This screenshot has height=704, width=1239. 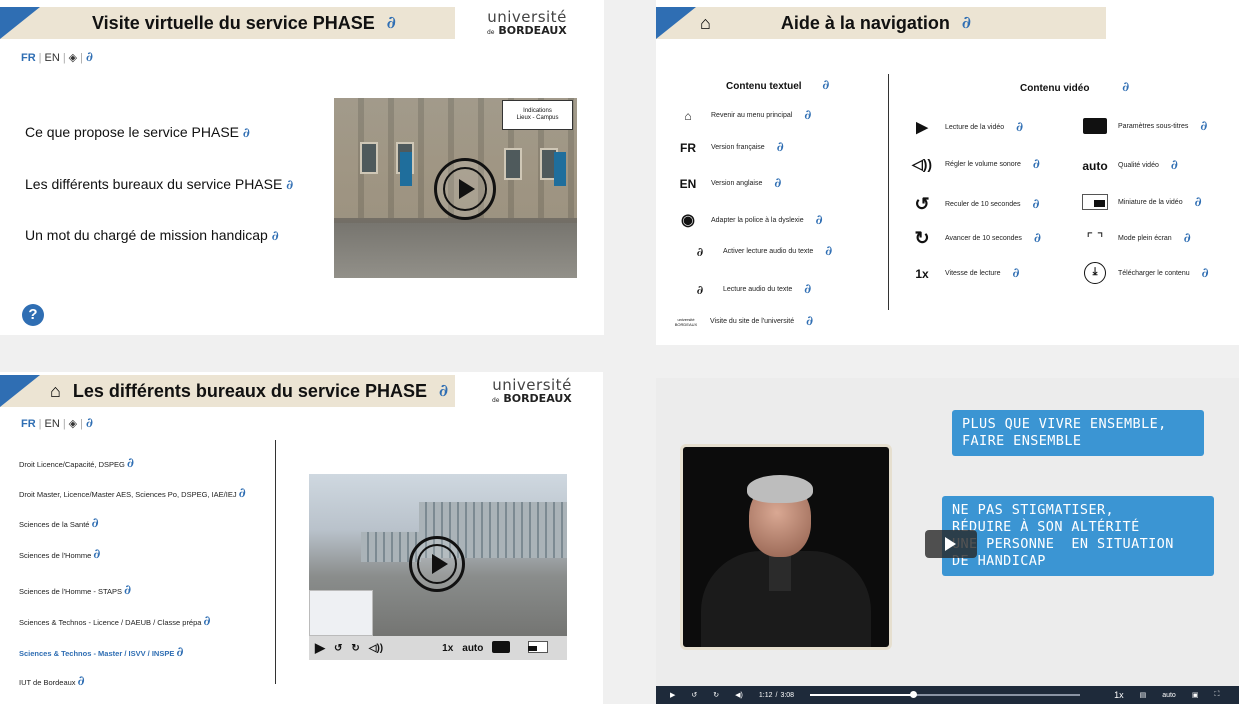 What do you see at coordinates (780, 571) in the screenshot?
I see `speaker-shirt` at bounding box center [780, 571].